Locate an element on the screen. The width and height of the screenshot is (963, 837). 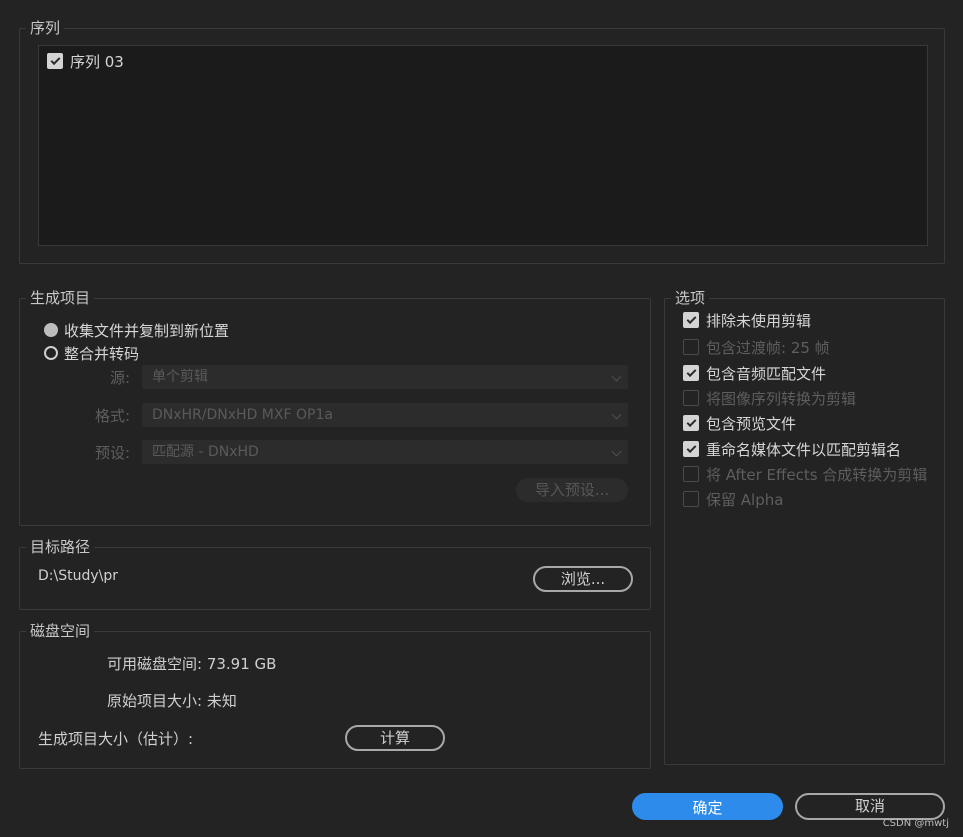
option-image-sequence-checkbox is located at coordinates (691, 398).